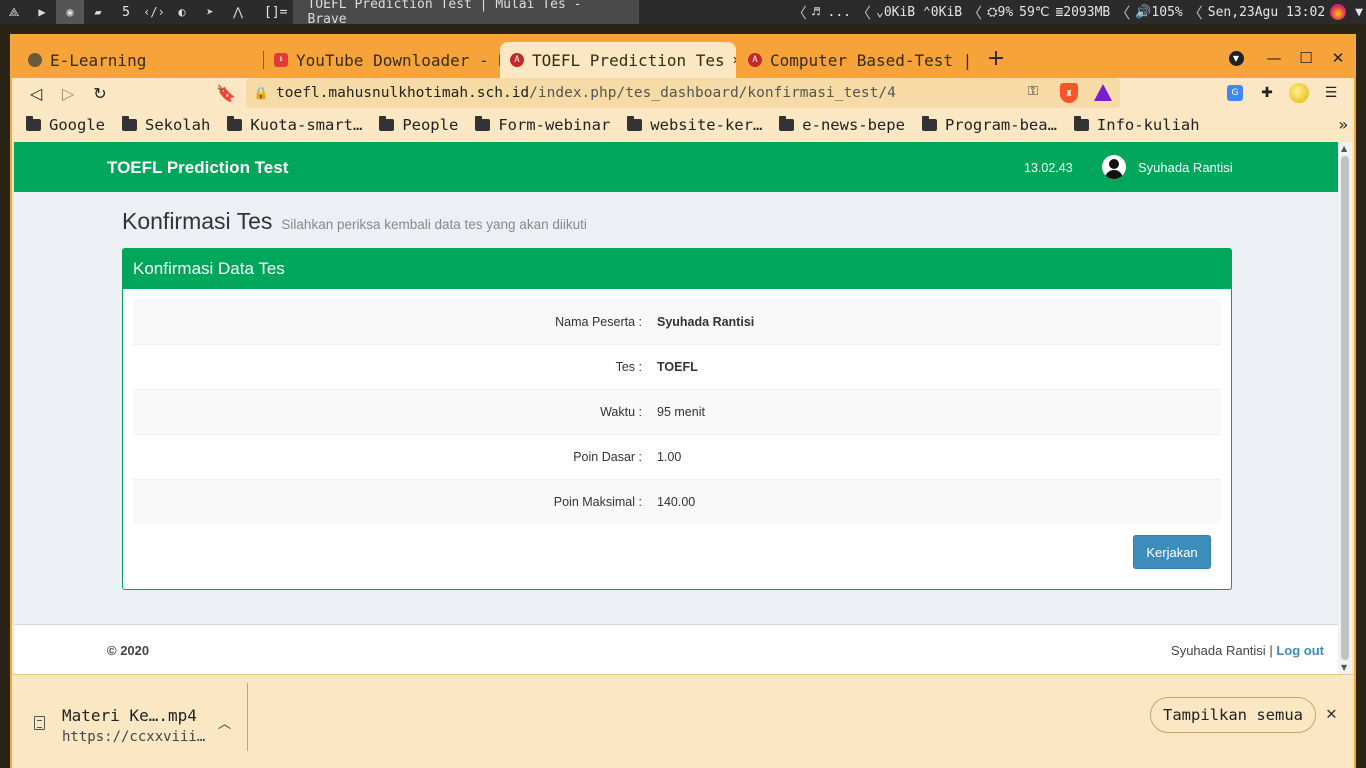 This screenshot has height=768, width=1366. Describe the element at coordinates (382, 60) in the screenshot. I see `tab-youtube-downloader: ⬇ YouTube Downloader - Do` at that location.